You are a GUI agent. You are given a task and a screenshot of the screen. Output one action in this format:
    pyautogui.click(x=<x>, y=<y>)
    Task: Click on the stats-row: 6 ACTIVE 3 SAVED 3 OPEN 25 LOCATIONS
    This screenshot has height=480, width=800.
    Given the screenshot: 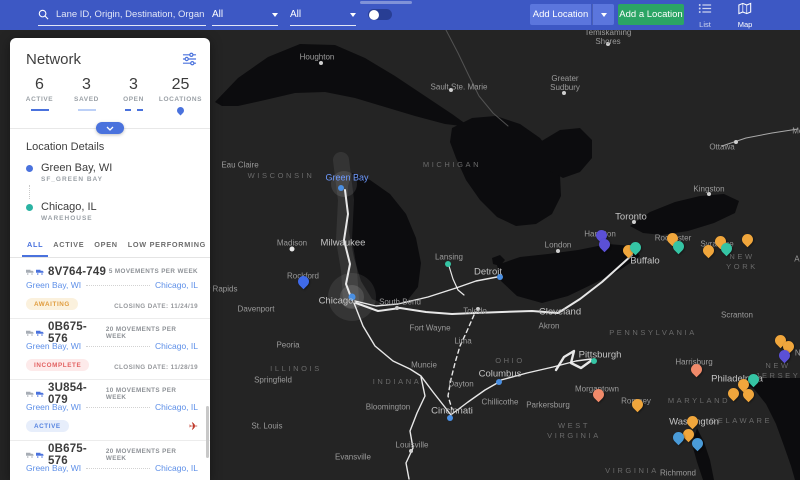 What is the action you would take?
    pyautogui.click(x=110, y=101)
    